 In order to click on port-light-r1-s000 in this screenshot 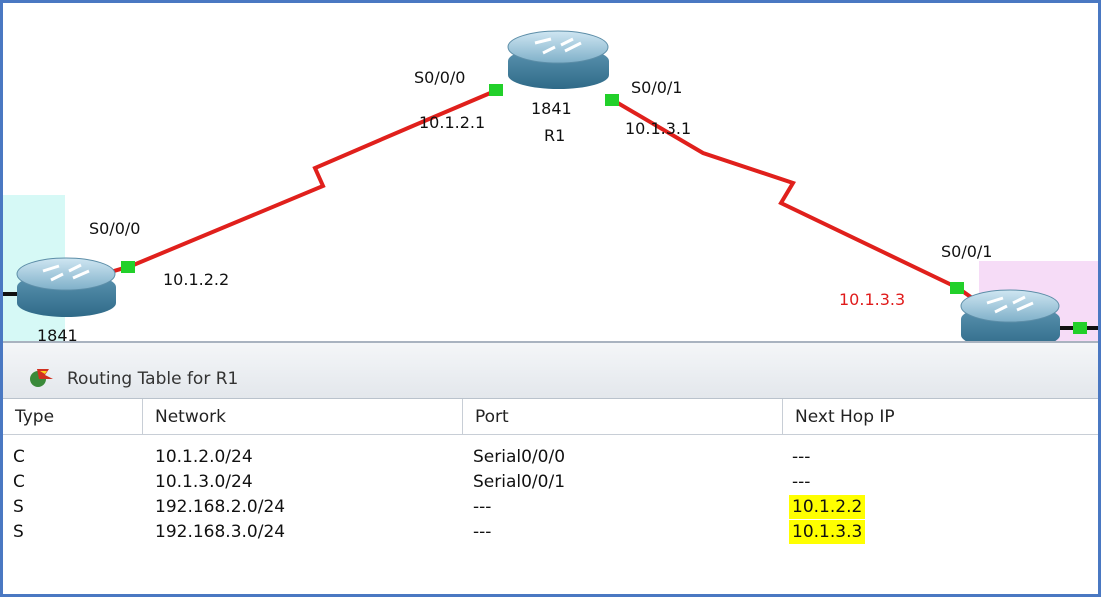, I will do `click(496, 90)`.